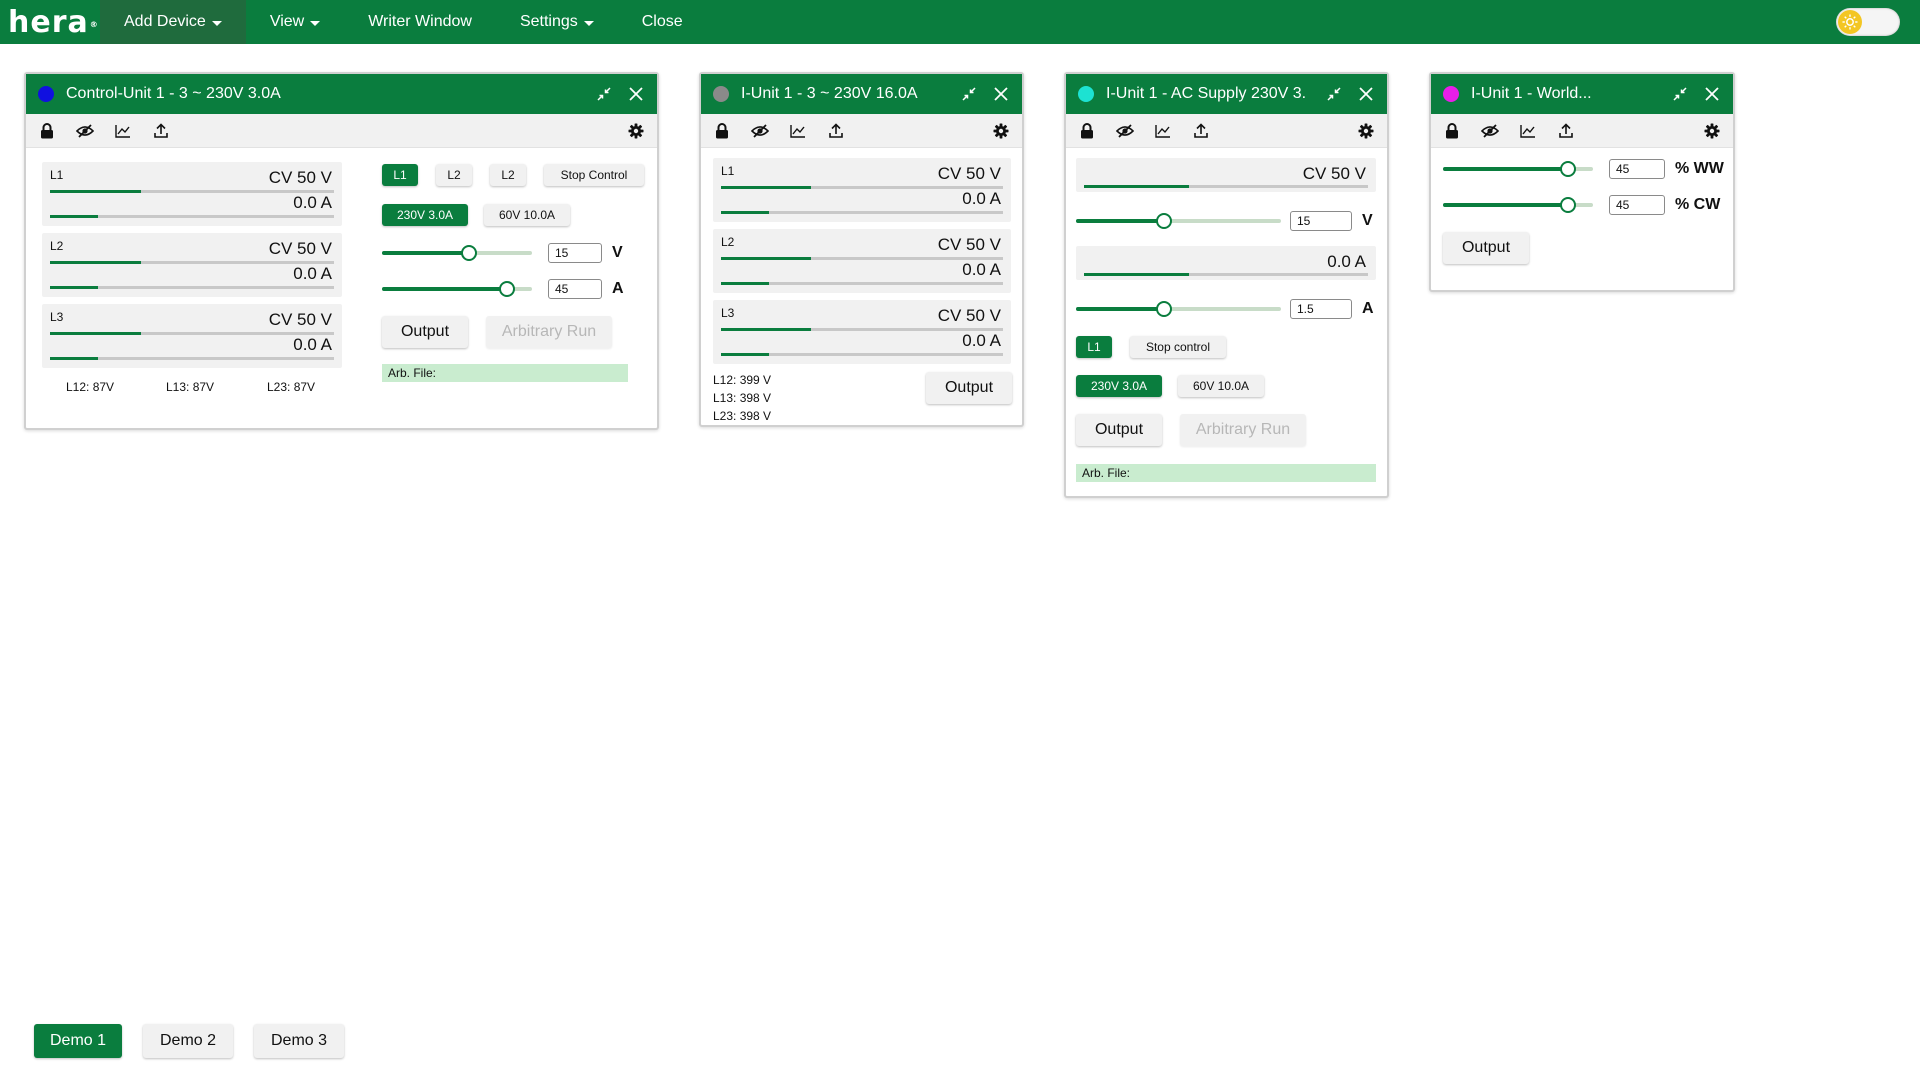 Image resolution: width=1920 pixels, height=1080 pixels. I want to click on menu-close: Close, so click(662, 22).